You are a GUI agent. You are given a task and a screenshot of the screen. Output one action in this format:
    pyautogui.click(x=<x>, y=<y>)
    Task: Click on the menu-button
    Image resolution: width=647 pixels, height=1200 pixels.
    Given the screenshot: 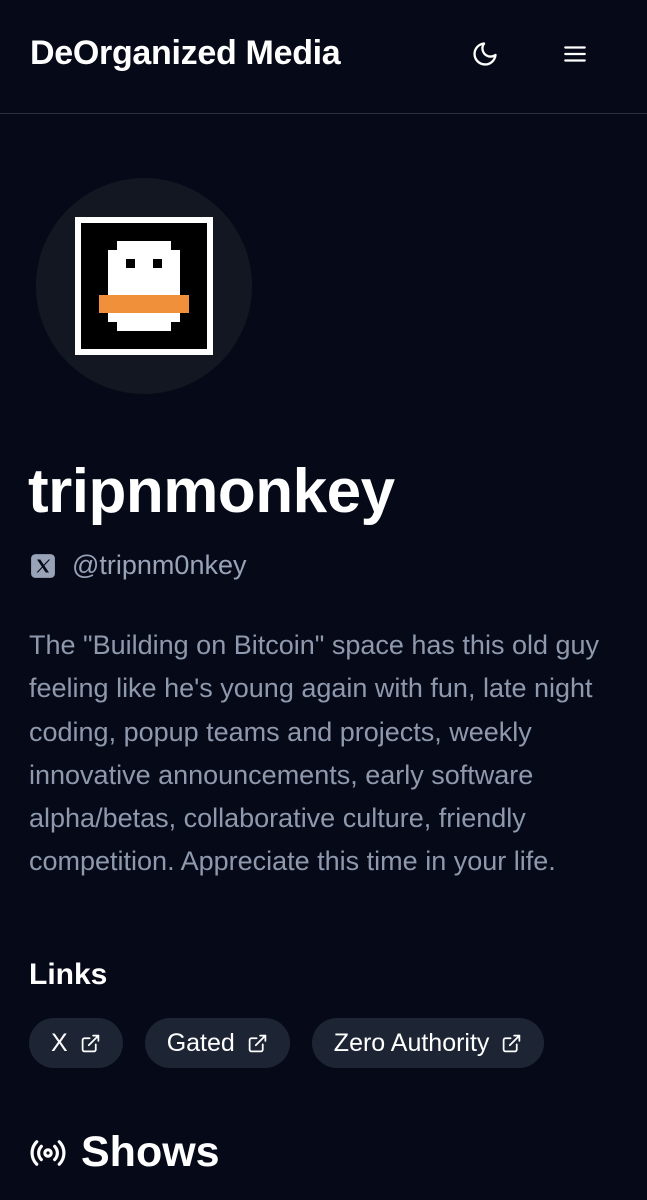 What is the action you would take?
    pyautogui.click(x=575, y=54)
    